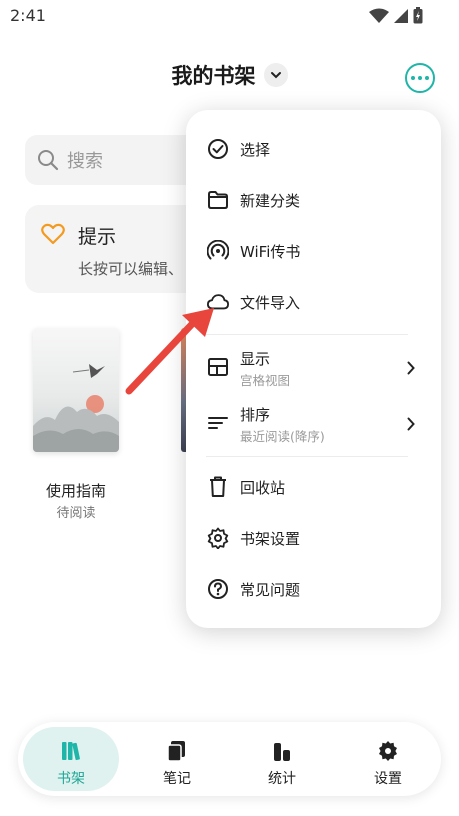 The height and width of the screenshot is (816, 459). I want to click on cloud-icon, so click(218, 302).